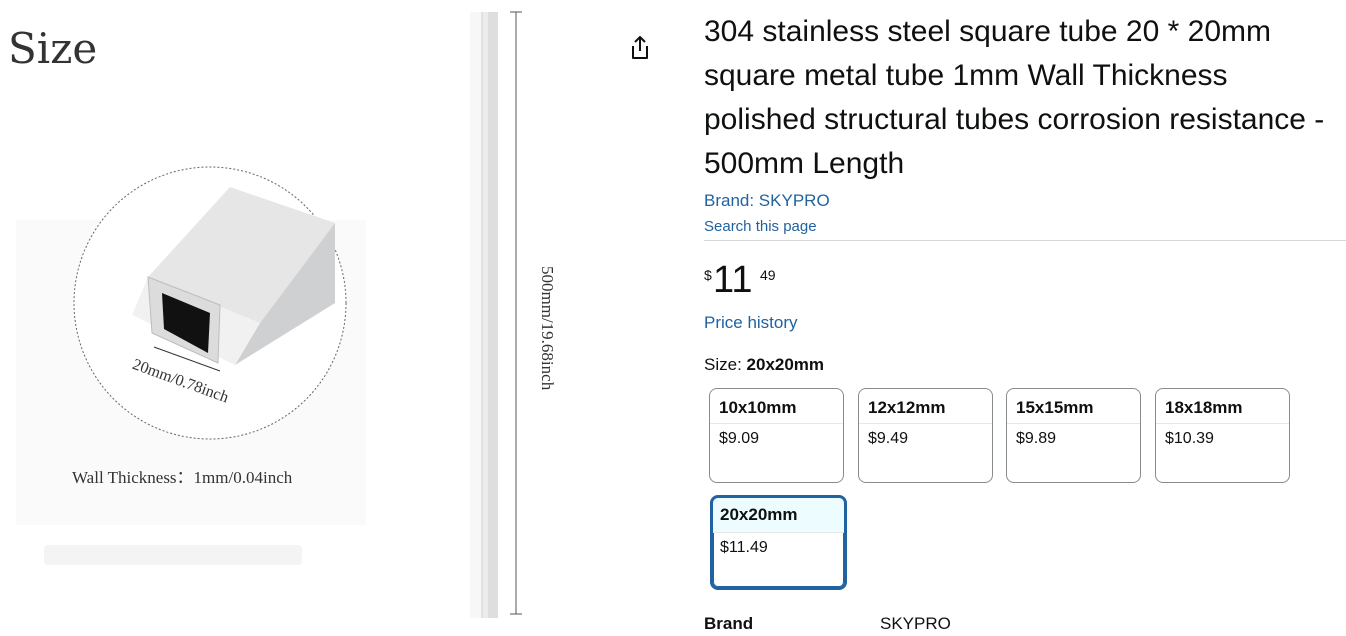 This screenshot has height=636, width=1346. Describe the element at coordinates (888, 438) in the screenshot. I see `size-option-price: $9.49` at that location.